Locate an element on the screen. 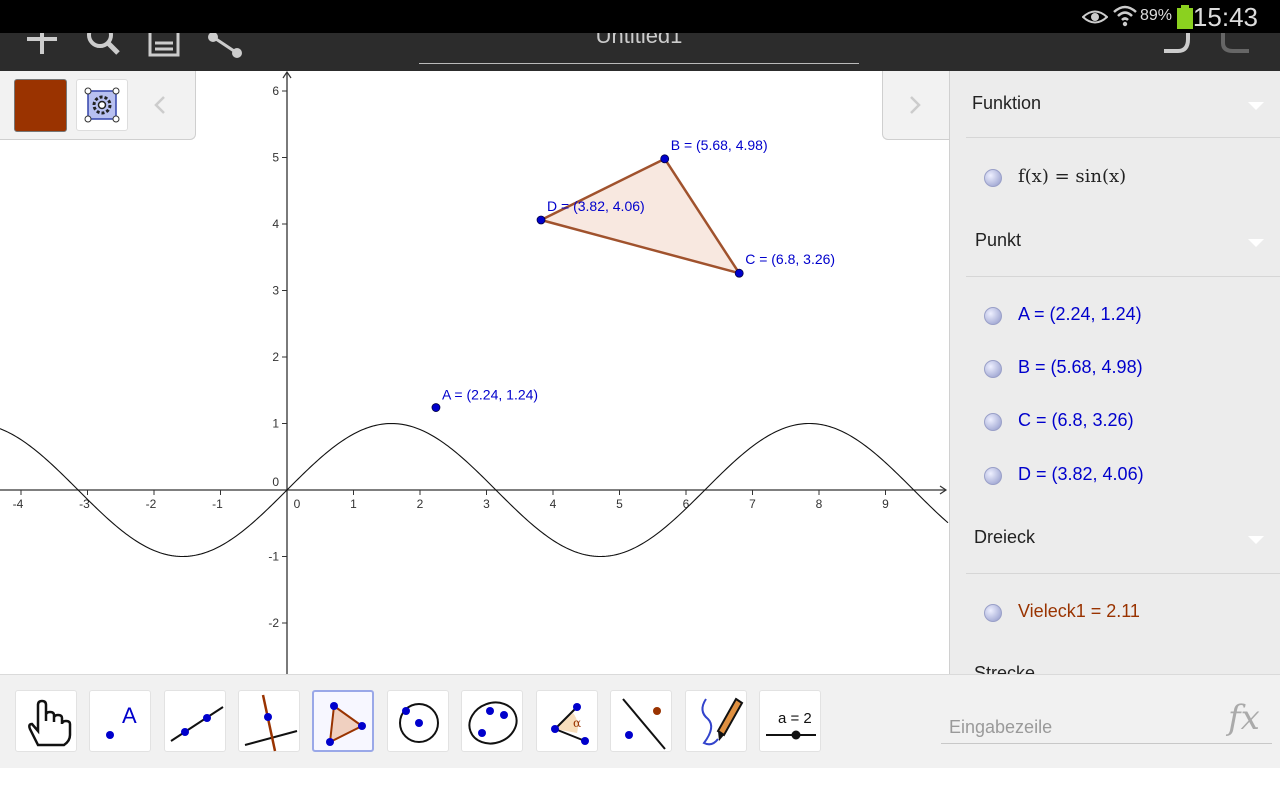  fx-icon: fx is located at coordinates (1244, 718).